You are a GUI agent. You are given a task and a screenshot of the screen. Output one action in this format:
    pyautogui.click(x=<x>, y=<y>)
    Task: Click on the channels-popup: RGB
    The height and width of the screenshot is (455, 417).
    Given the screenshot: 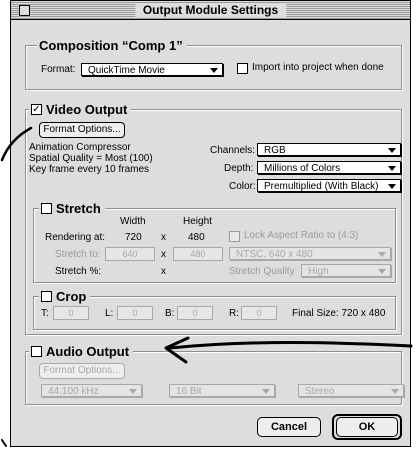 What is the action you would take?
    pyautogui.click(x=329, y=149)
    